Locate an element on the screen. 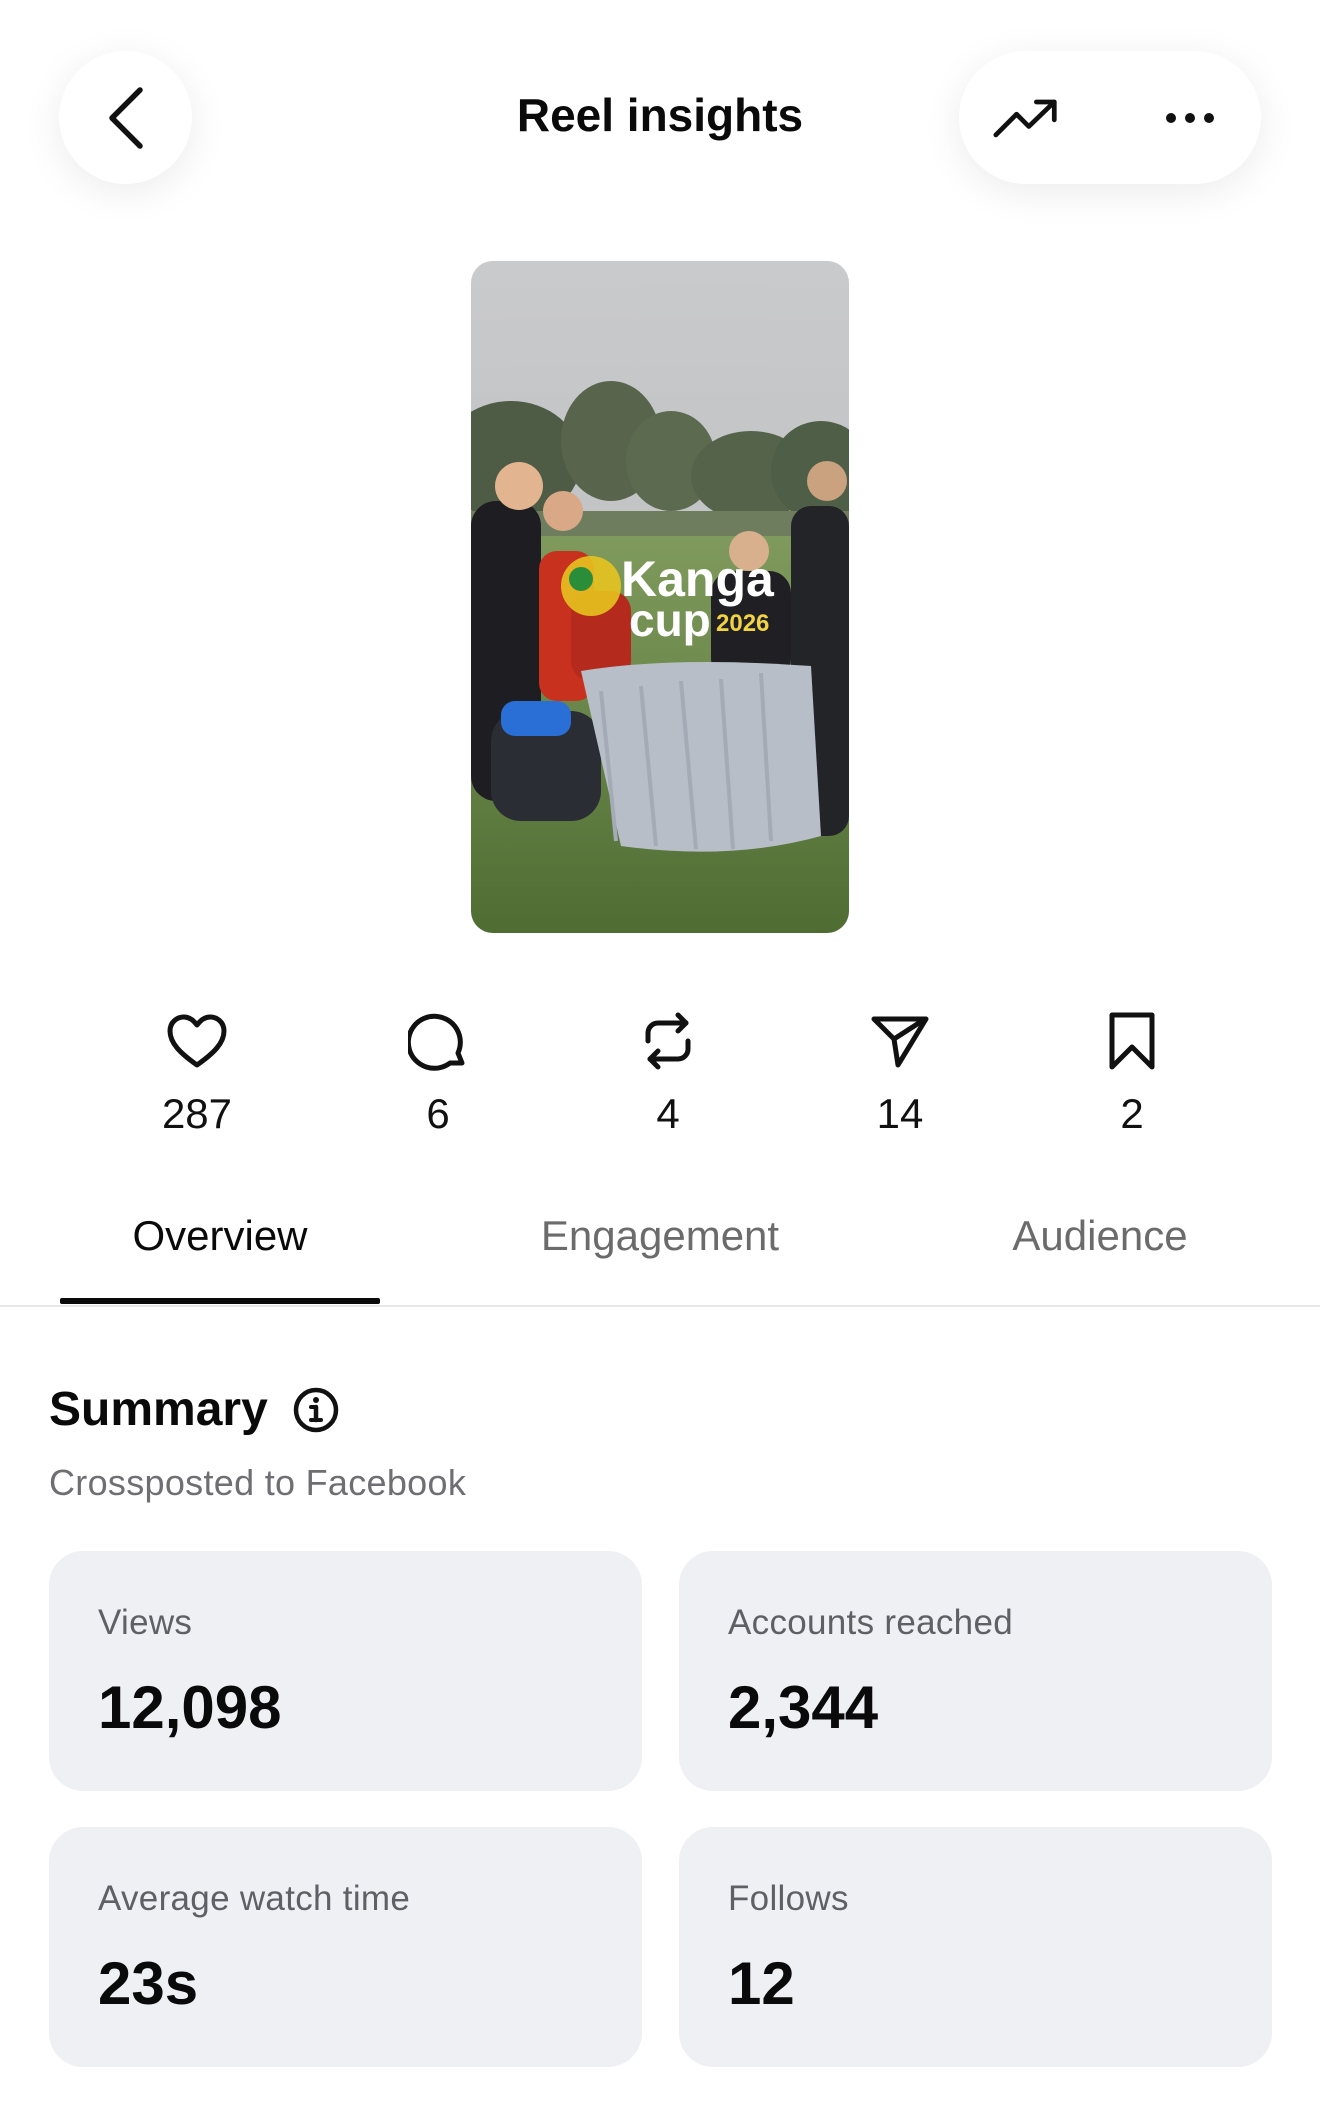 The image size is (1320, 2116). trending-button is located at coordinates (1026, 118).